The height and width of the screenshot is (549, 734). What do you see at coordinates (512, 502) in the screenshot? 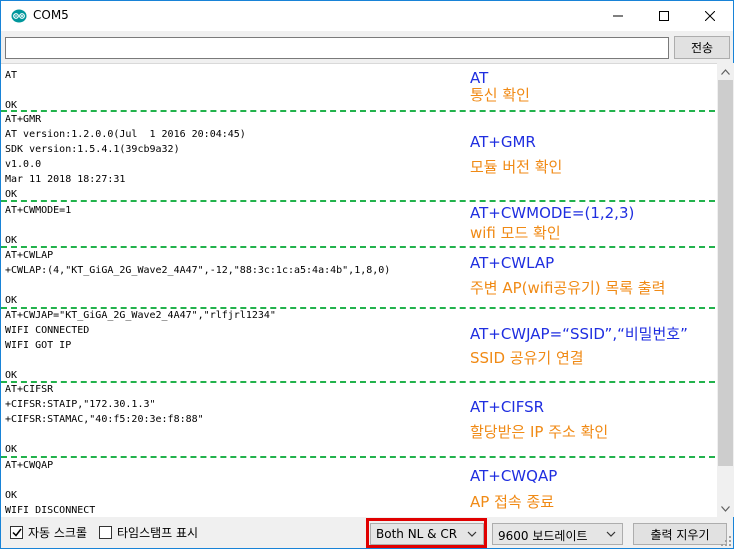
I see `note-description: AP 접속 종료` at bounding box center [512, 502].